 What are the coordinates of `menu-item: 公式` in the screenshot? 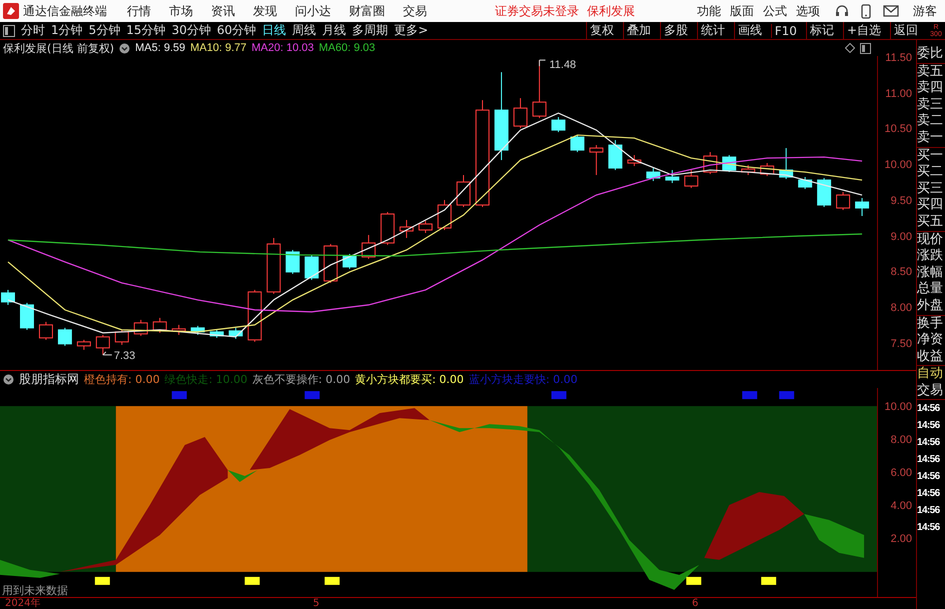 It's located at (775, 11).